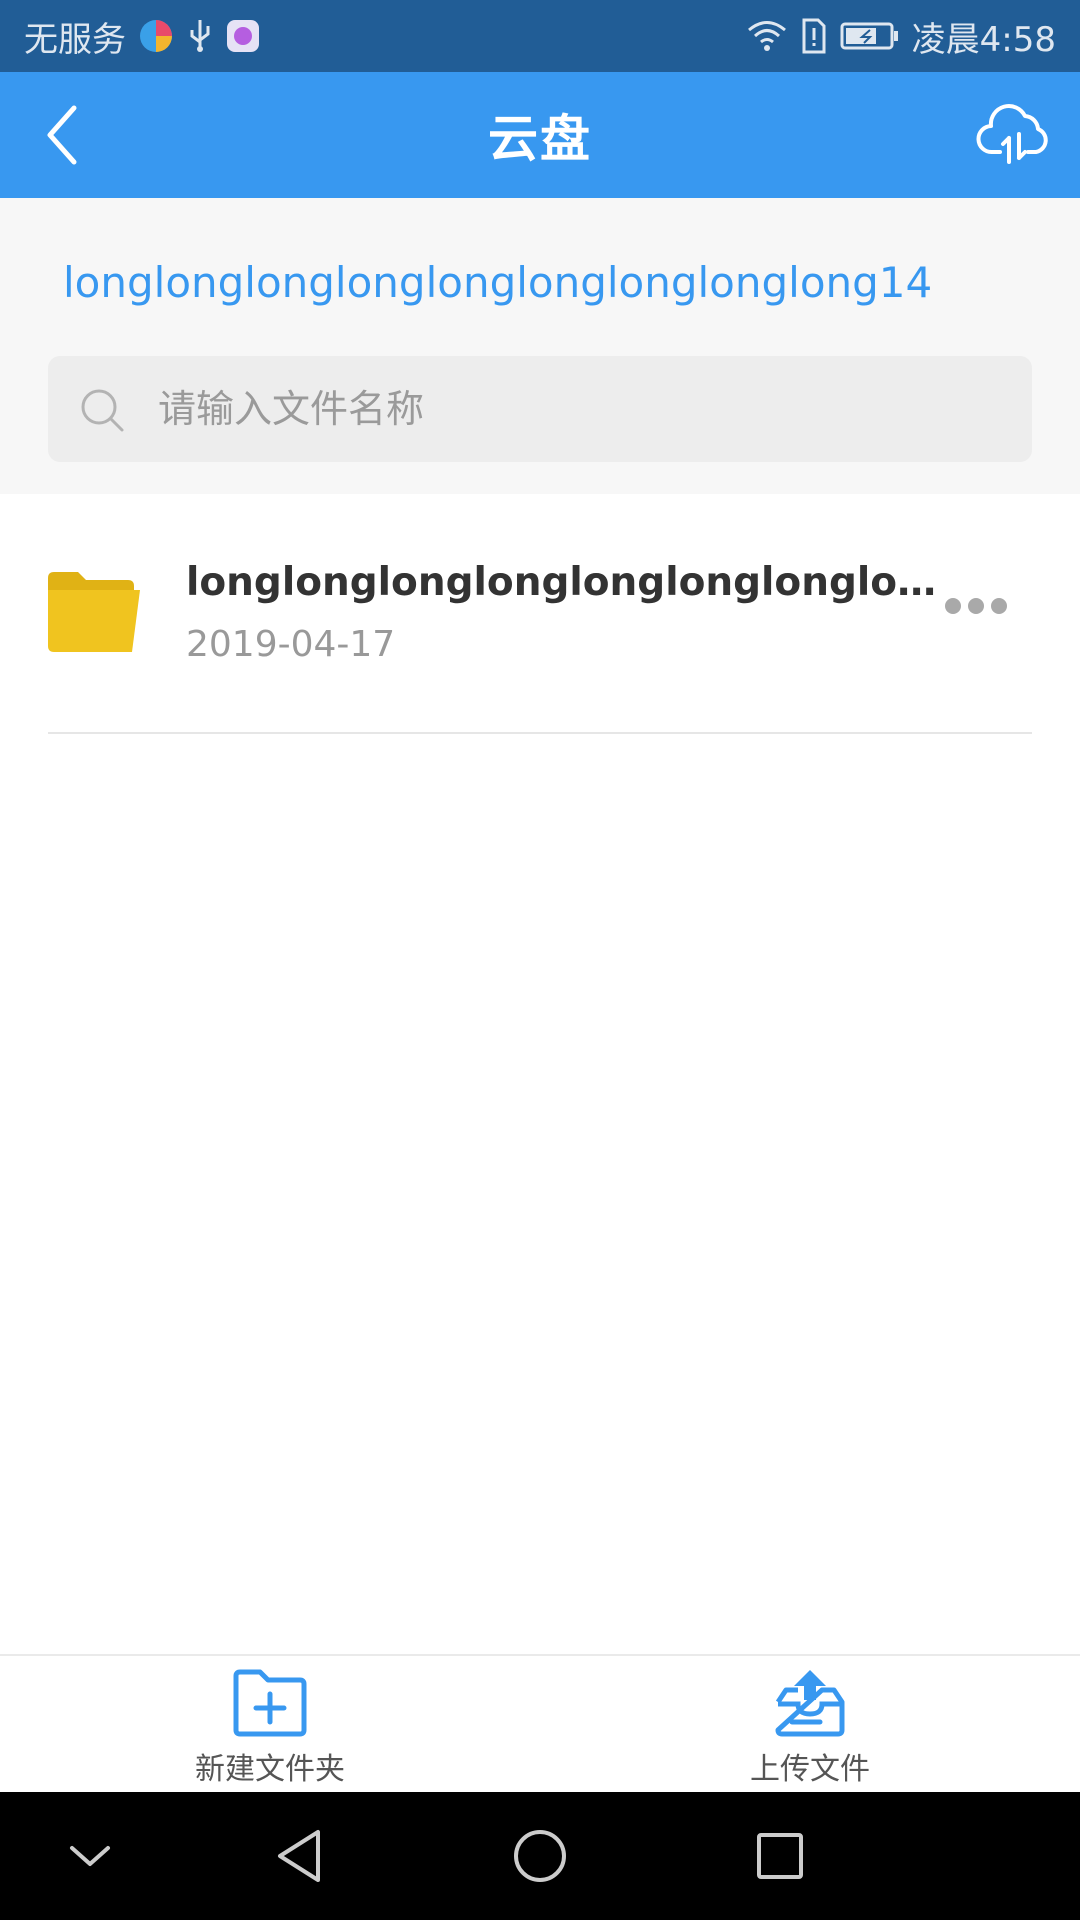 The width and height of the screenshot is (1080, 1920). I want to click on cloud-transfer-icon, so click(1012, 134).